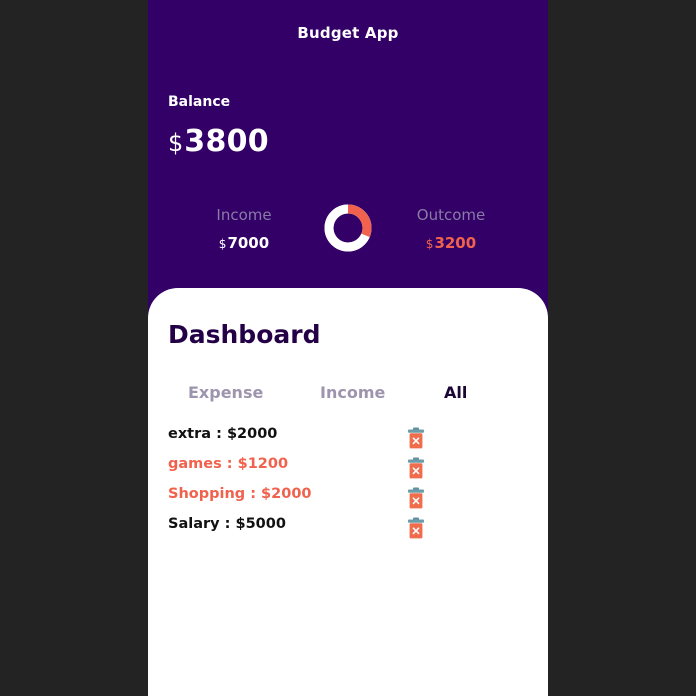 The height and width of the screenshot is (696, 696). I want to click on balance-value: $ 3800, so click(218, 141).